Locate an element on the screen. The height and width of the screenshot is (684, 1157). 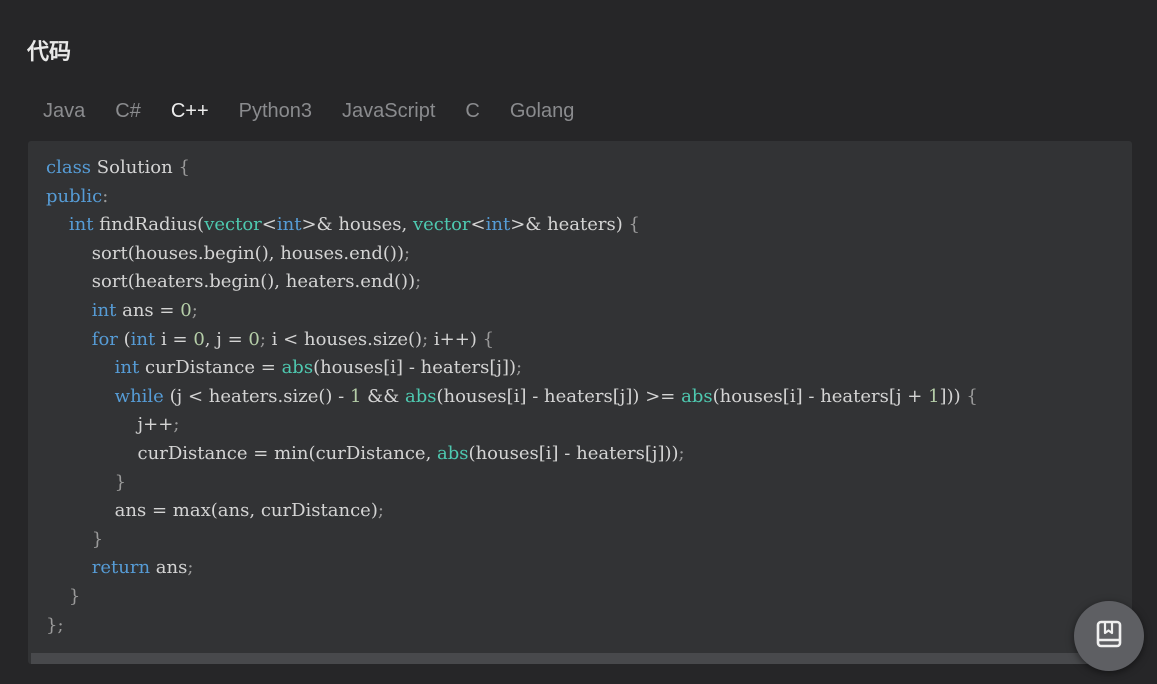
code-line: sort(houses.begin(), houses.end()); is located at coordinates (251, 253).